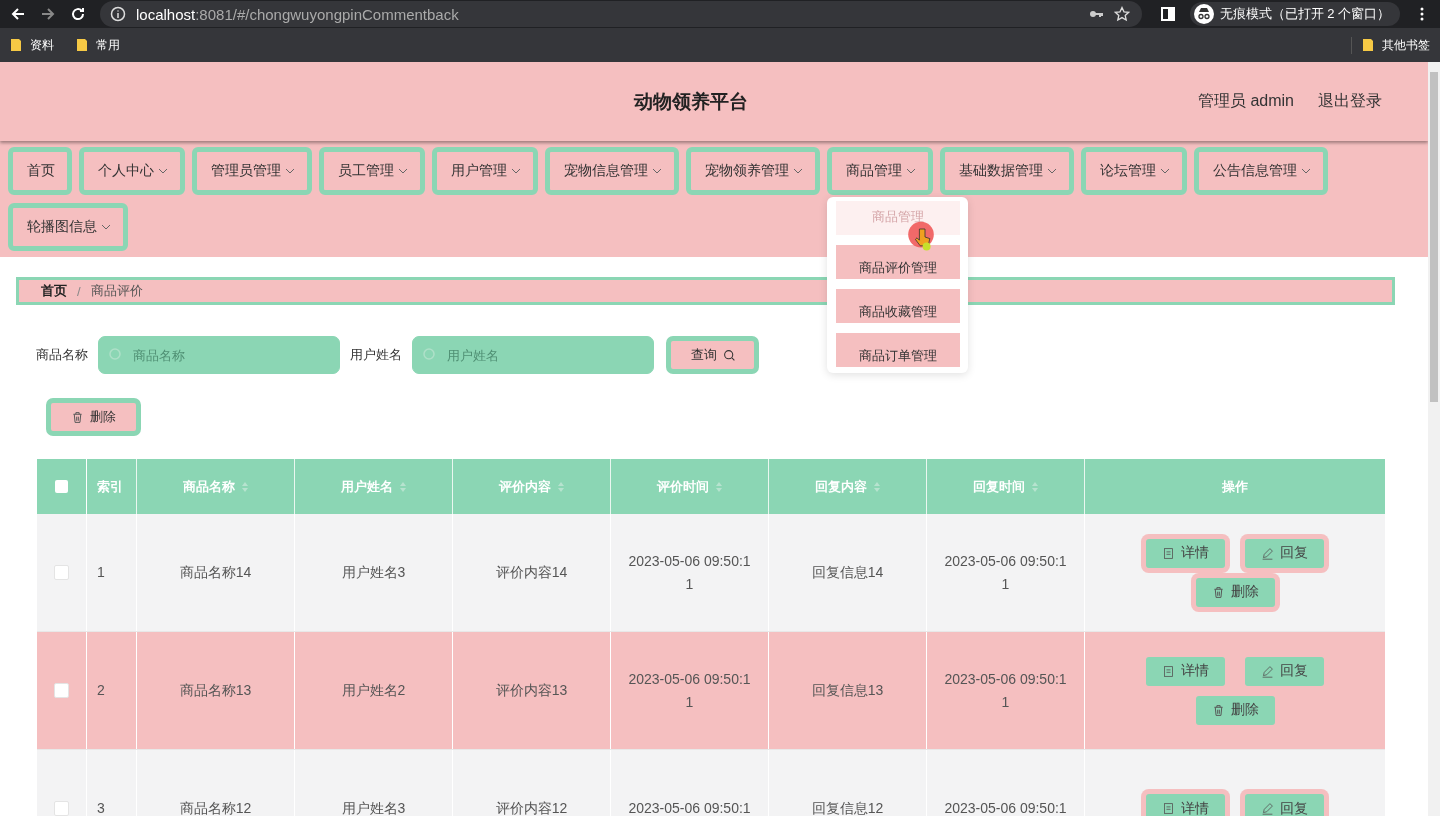 The image size is (1440, 816). I want to click on bookmark-folder: 常用, so click(98, 45).